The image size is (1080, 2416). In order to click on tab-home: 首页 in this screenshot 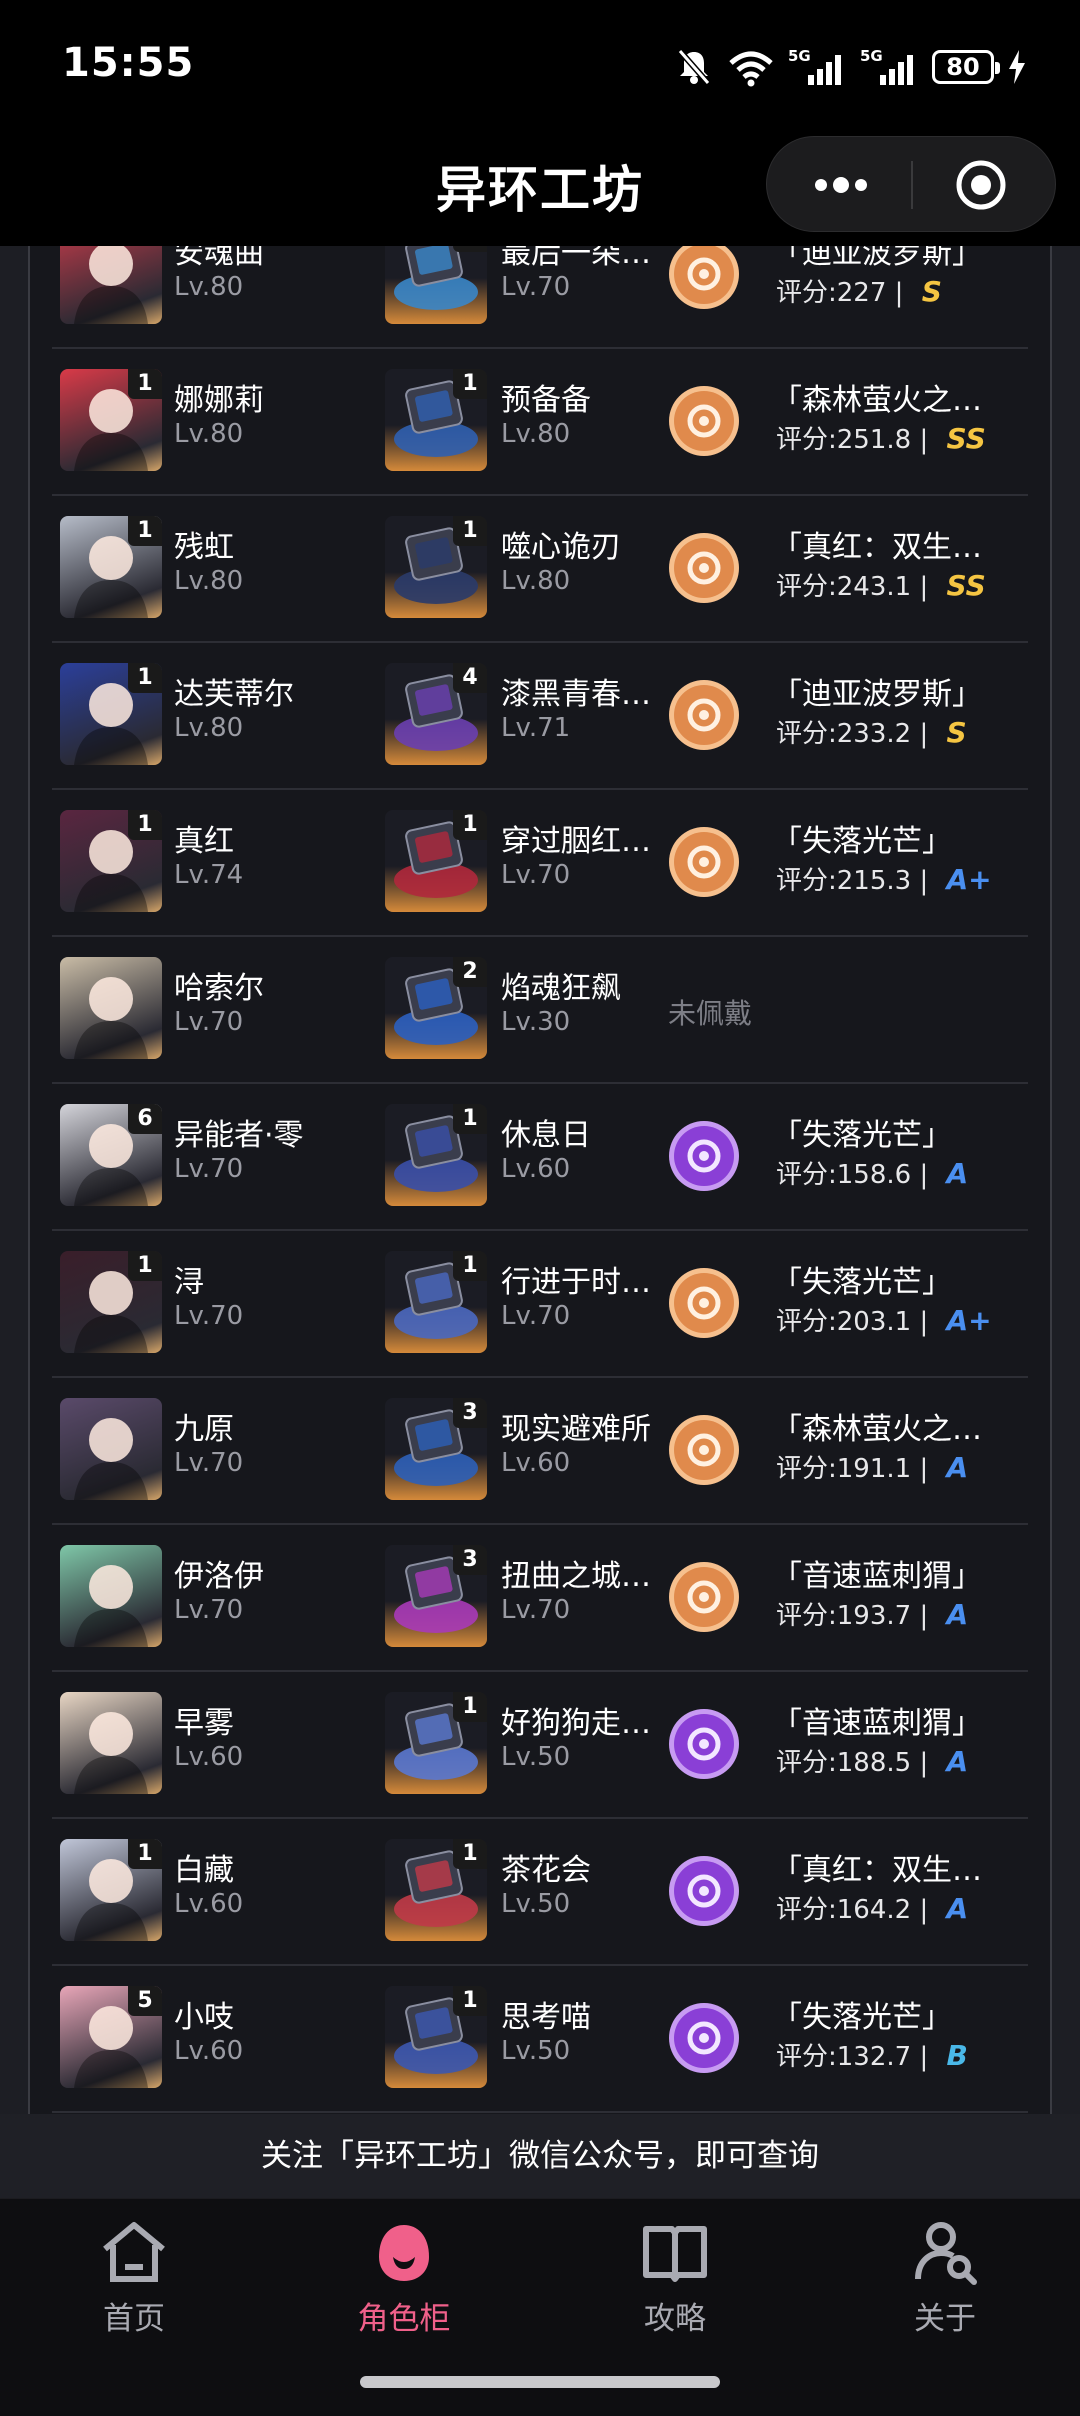, I will do `click(134, 2277)`.